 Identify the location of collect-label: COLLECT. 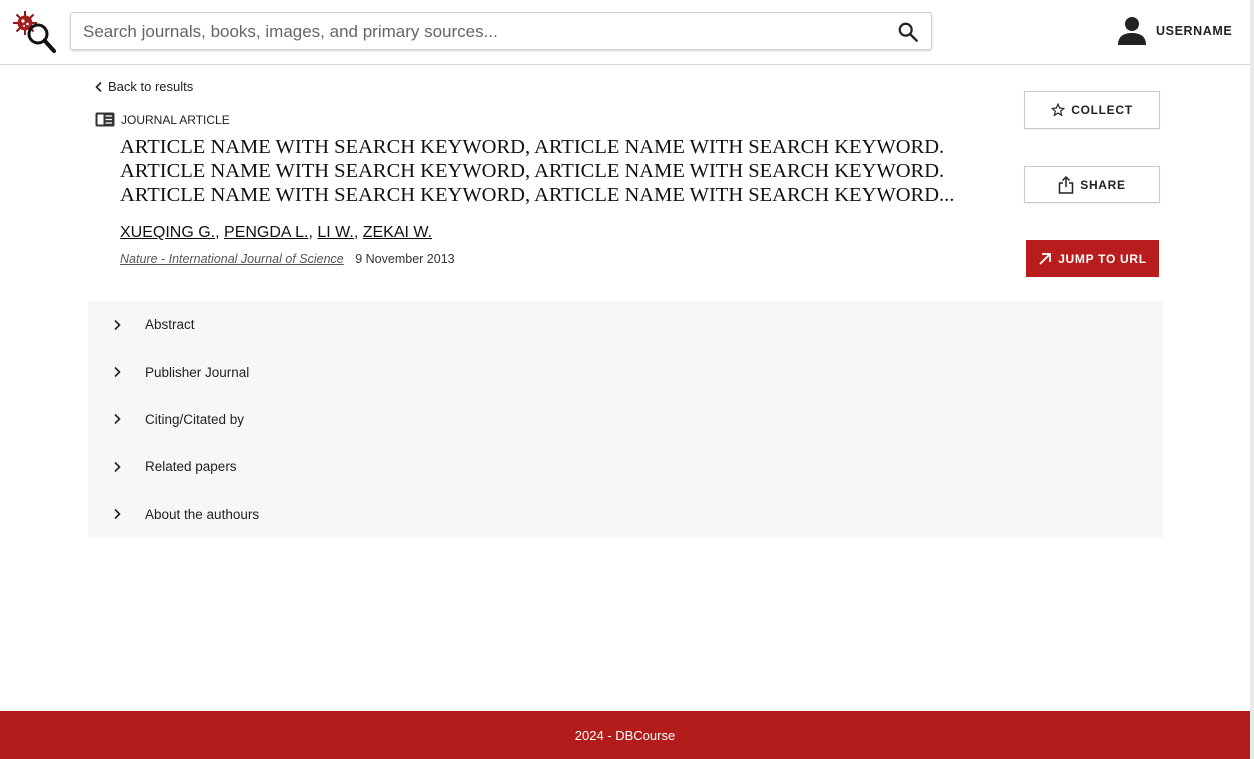
(1102, 110).